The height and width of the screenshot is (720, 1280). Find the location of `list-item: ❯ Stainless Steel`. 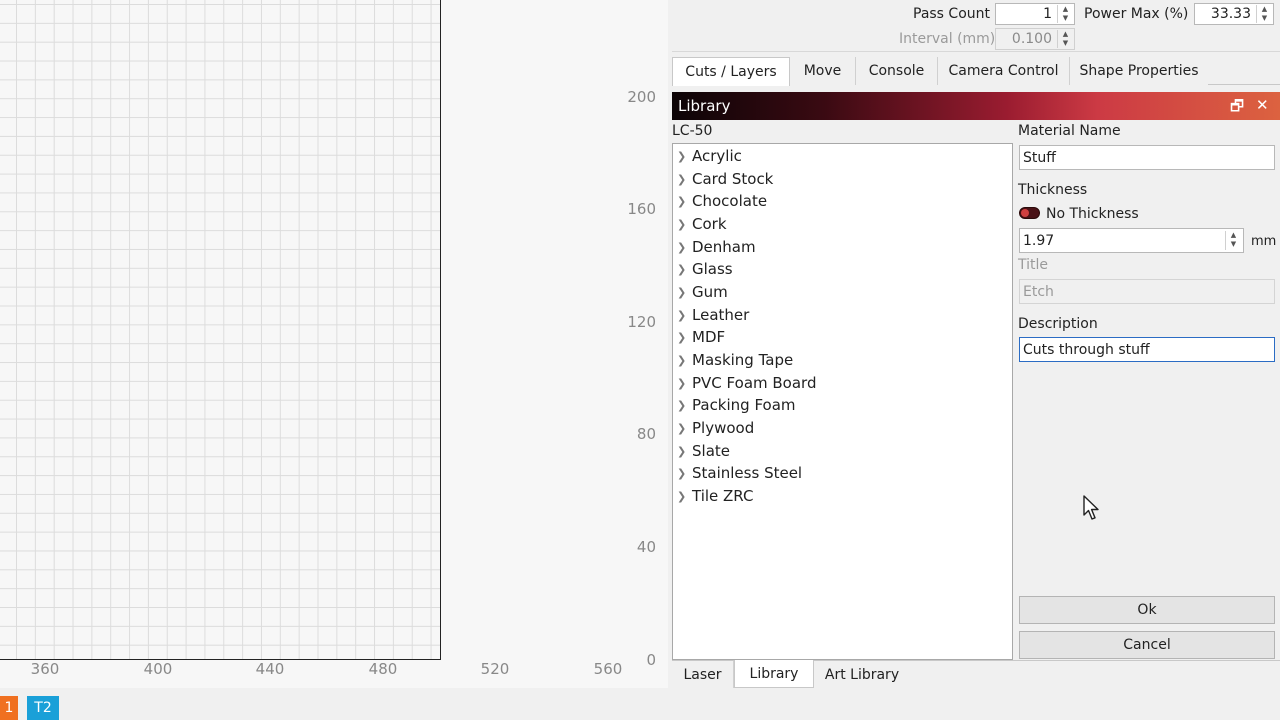

list-item: ❯ Stainless Steel is located at coordinates (739, 473).